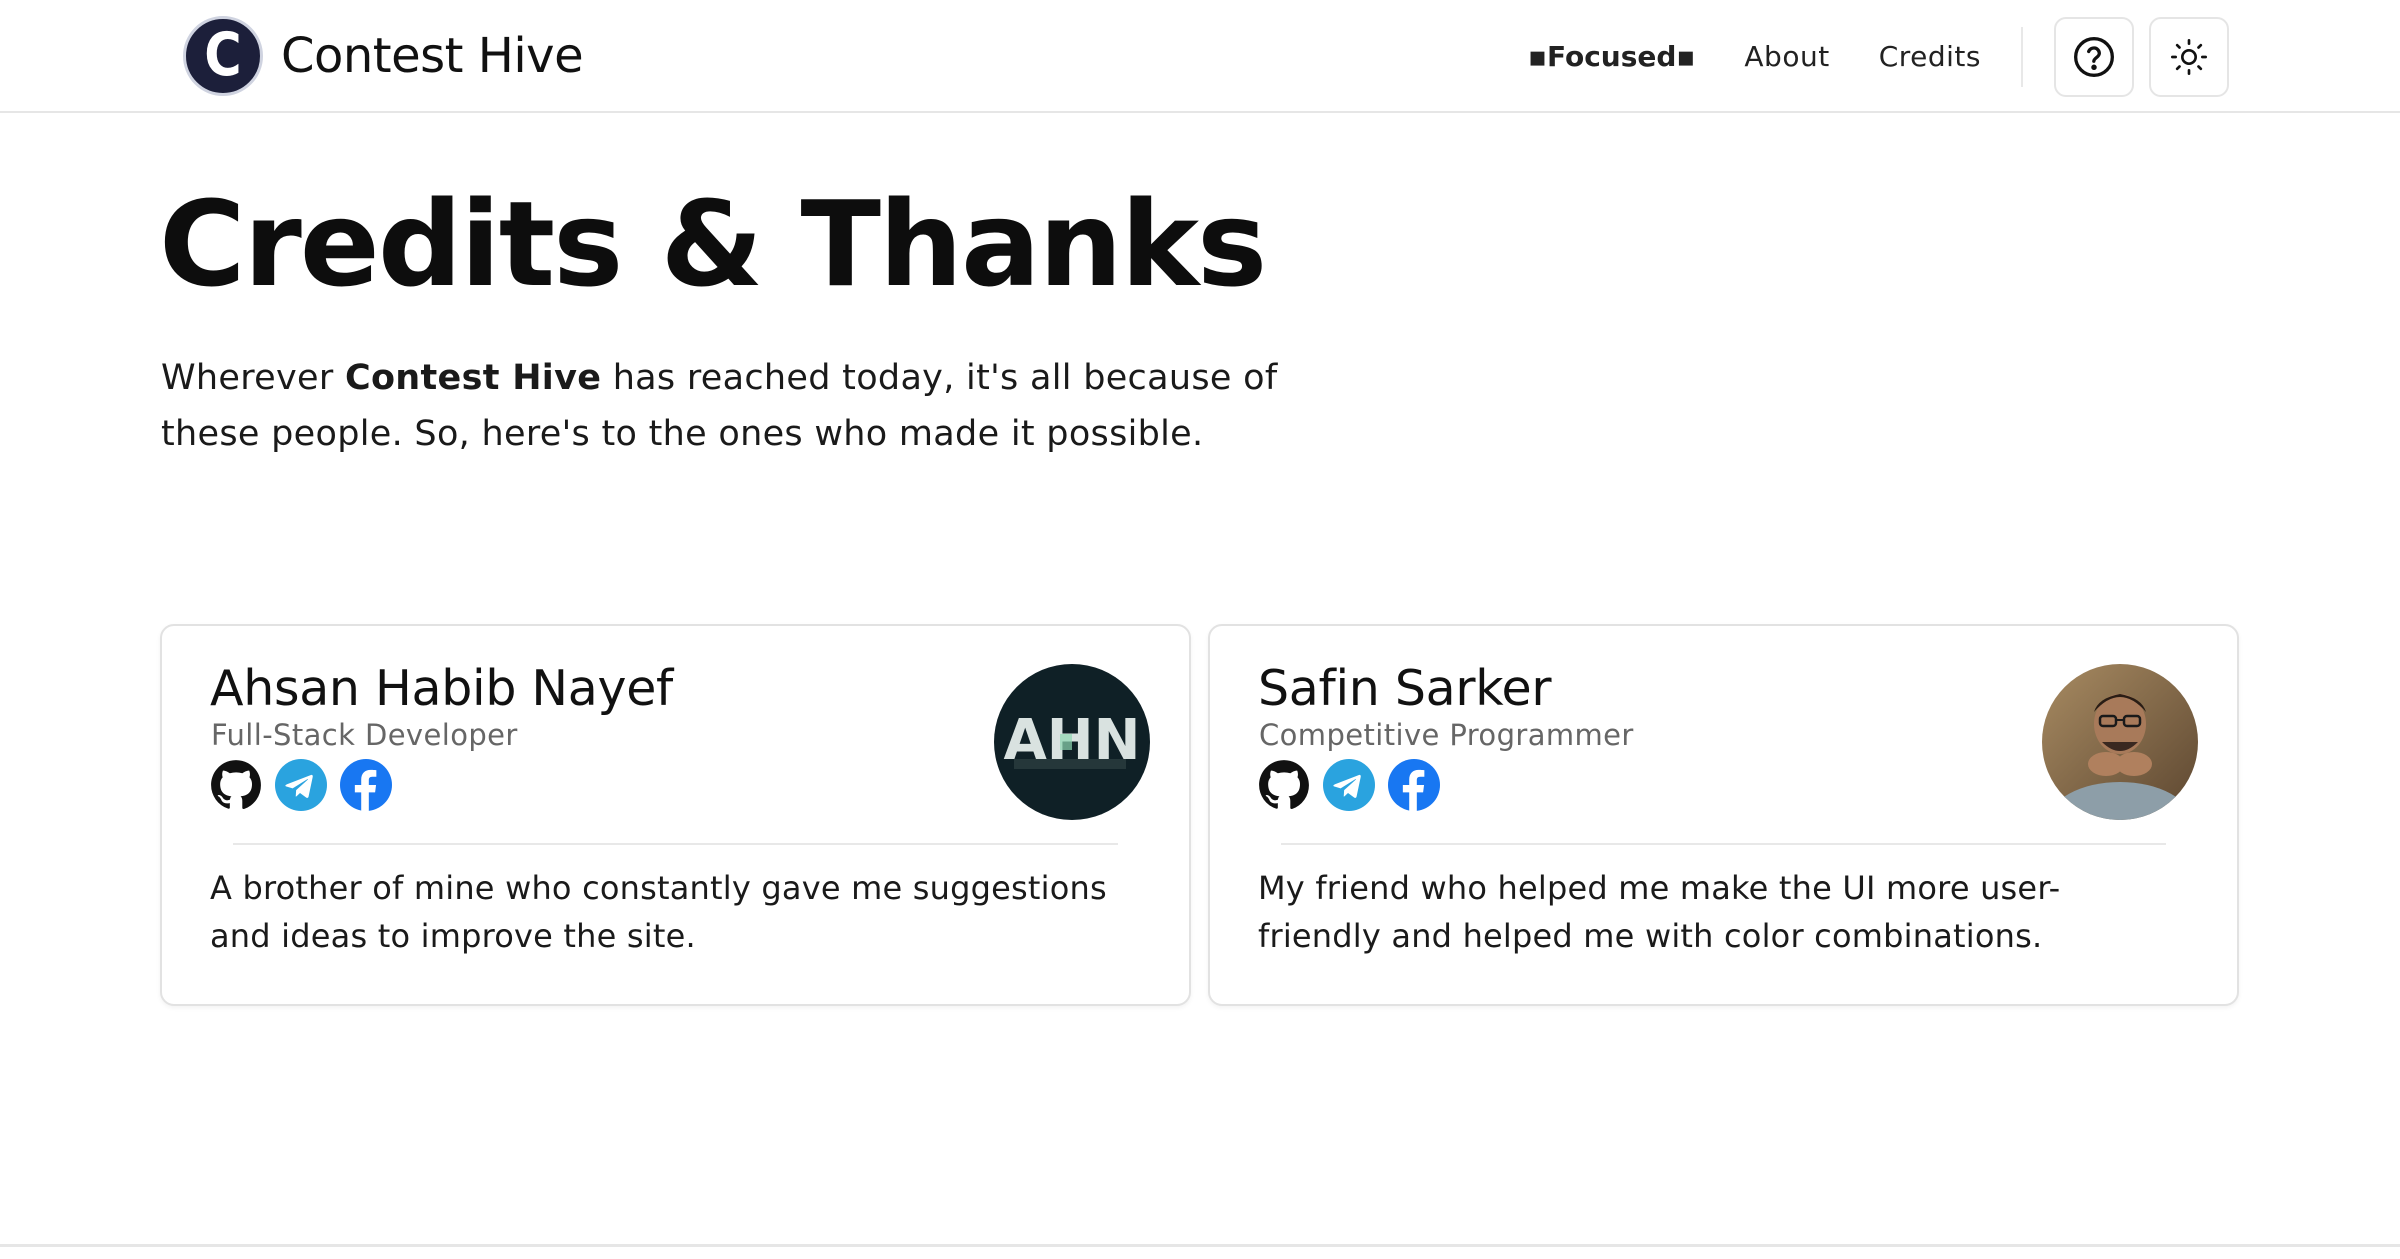  I want to click on person-name: Safin Sarker, so click(1405, 688).